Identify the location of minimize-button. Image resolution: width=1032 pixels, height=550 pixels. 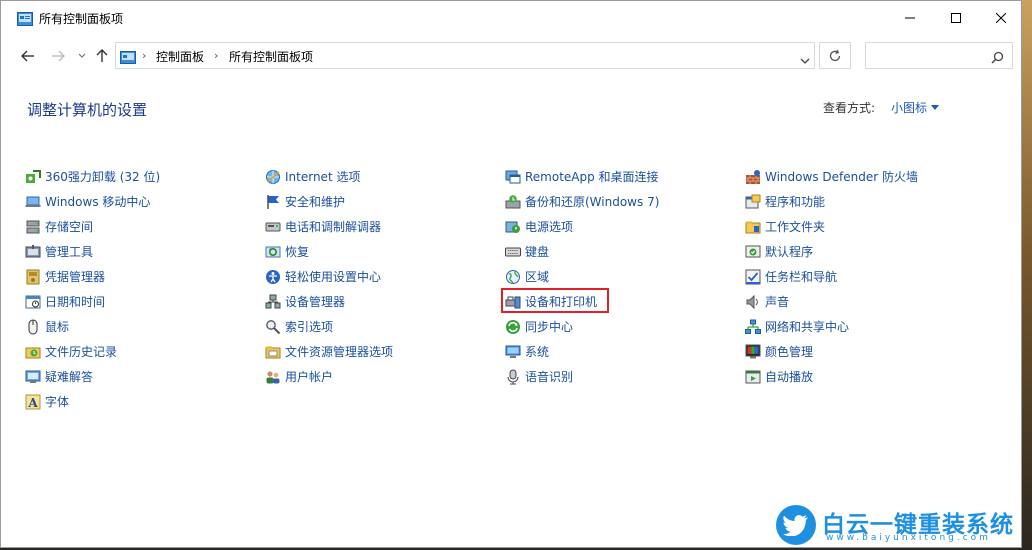
(910, 18).